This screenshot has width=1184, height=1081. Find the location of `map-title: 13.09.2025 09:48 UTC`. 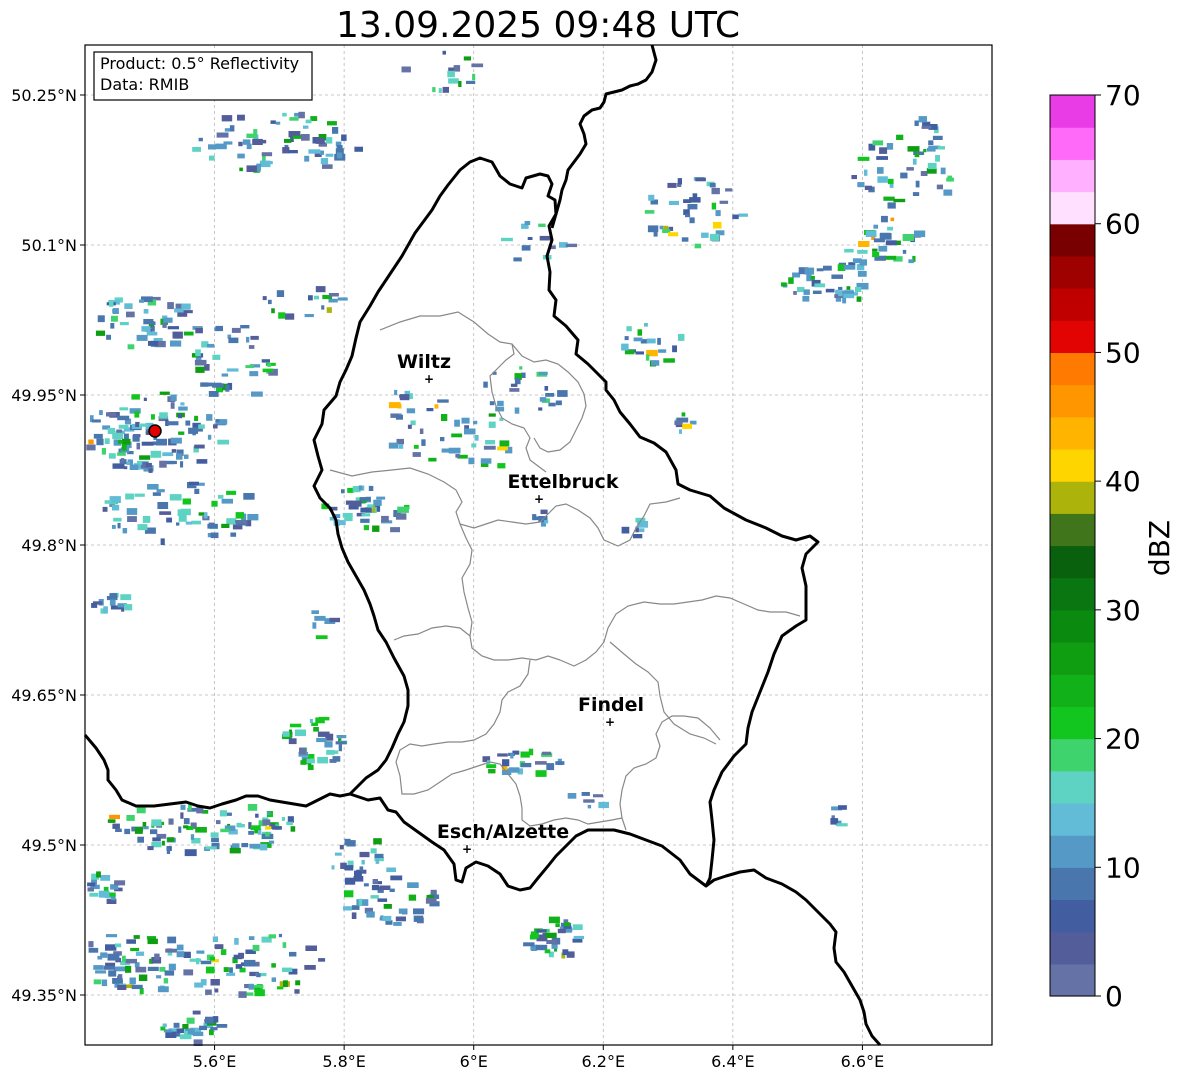

map-title: 13.09.2025 09:48 UTC is located at coordinates (538, 25).